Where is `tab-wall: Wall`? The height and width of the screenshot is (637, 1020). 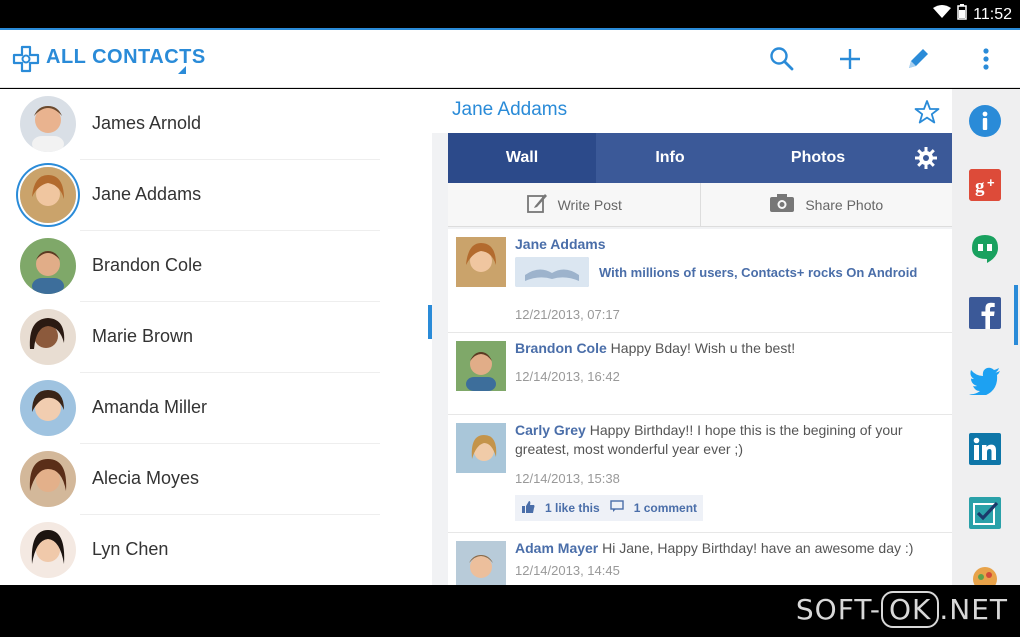 tab-wall: Wall is located at coordinates (522, 158).